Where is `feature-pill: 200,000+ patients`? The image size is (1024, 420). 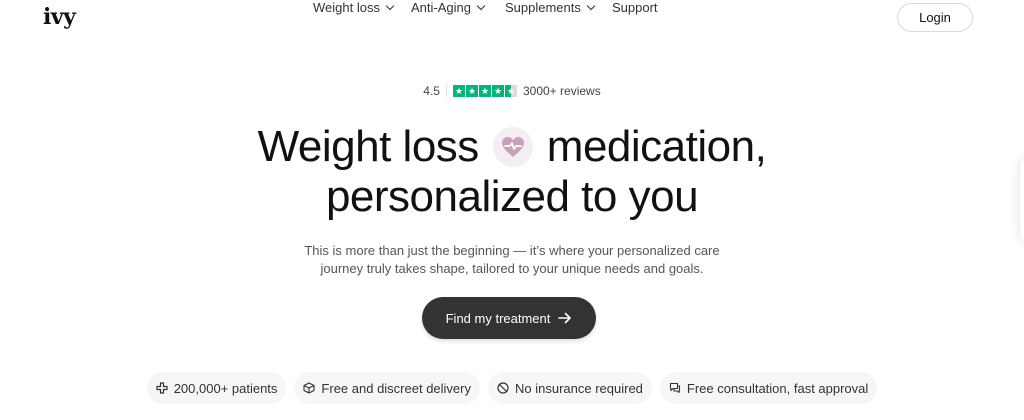
feature-pill: 200,000+ patients is located at coordinates (216, 388).